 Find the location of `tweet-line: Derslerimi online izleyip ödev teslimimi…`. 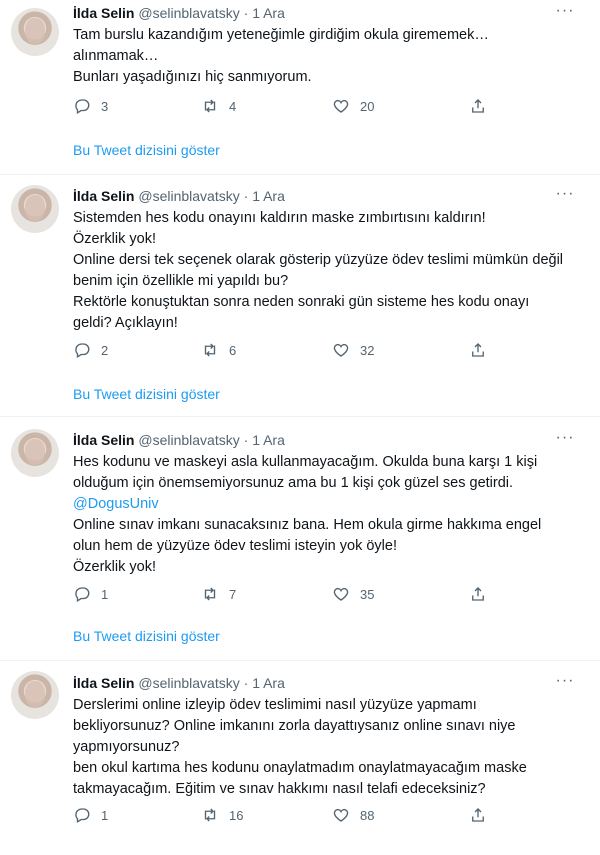

tweet-line: Derslerimi online izleyip ödev teslimimi… is located at coordinates (275, 705).